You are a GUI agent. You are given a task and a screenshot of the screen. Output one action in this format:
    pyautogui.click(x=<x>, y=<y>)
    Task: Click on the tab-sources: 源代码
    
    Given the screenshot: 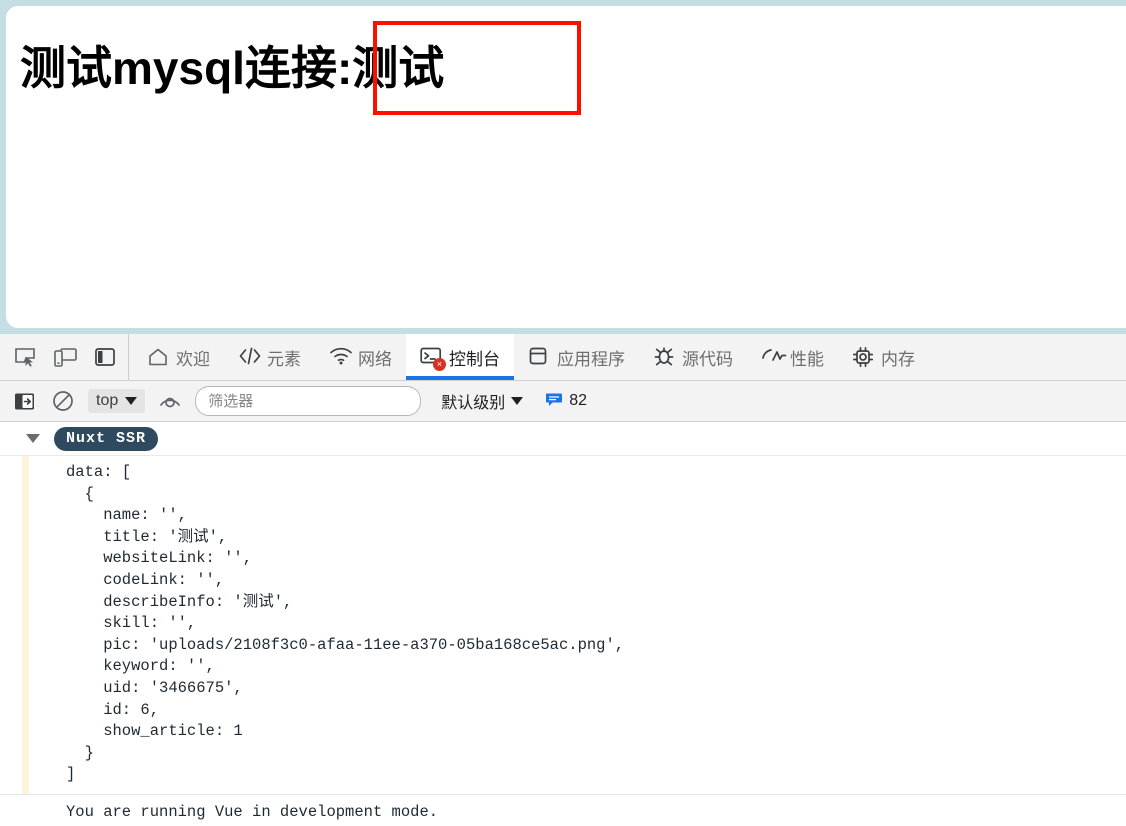 What is the action you would take?
    pyautogui.click(x=693, y=357)
    